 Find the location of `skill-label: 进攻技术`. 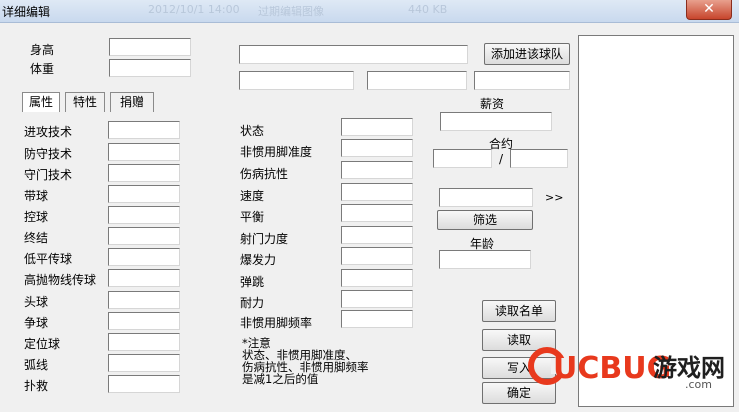

skill-label: 进攻技术 is located at coordinates (48, 132).